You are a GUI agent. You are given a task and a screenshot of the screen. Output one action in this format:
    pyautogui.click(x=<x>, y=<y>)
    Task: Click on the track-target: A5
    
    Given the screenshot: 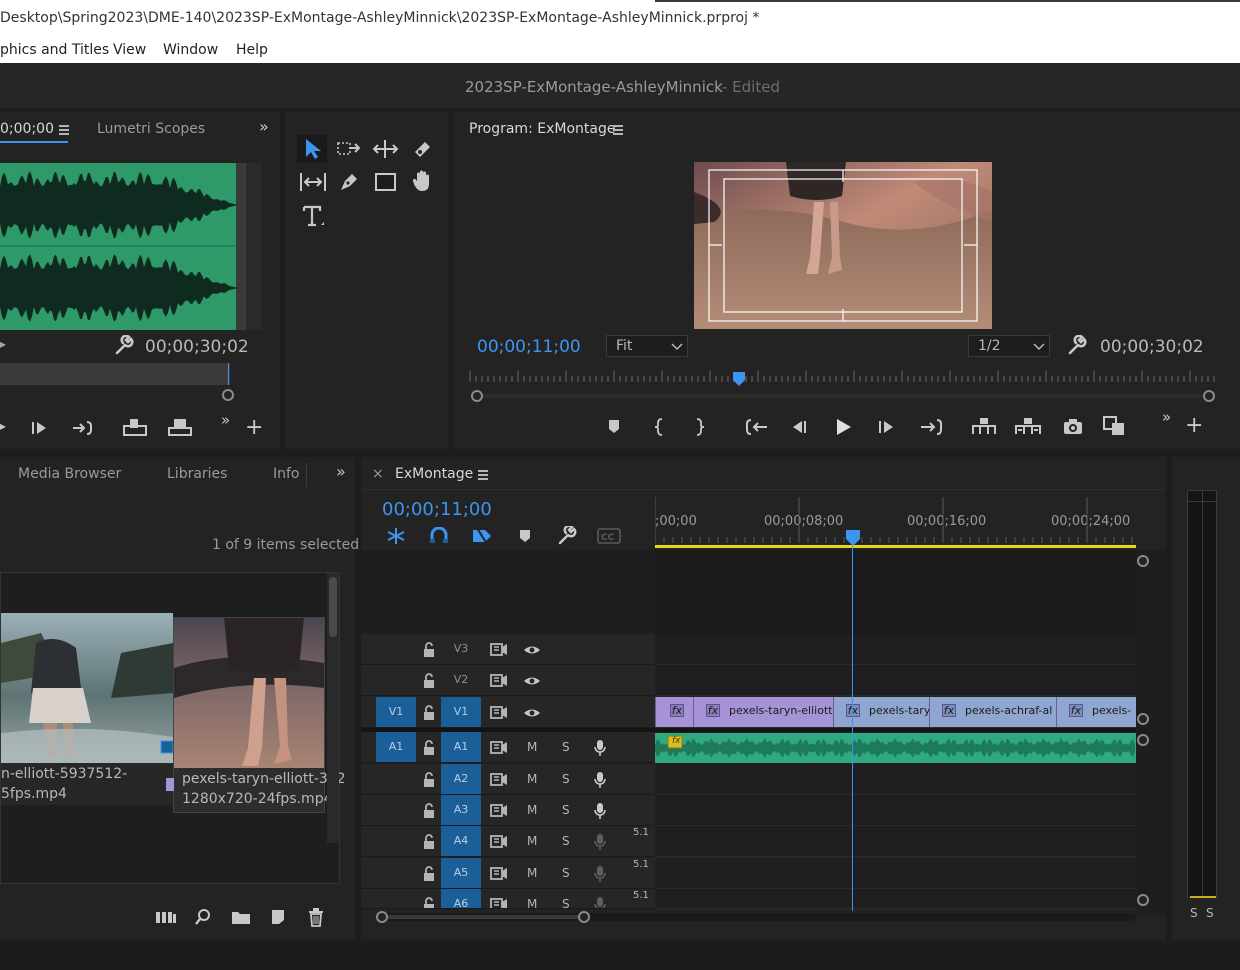 What is the action you would take?
    pyautogui.click(x=461, y=873)
    